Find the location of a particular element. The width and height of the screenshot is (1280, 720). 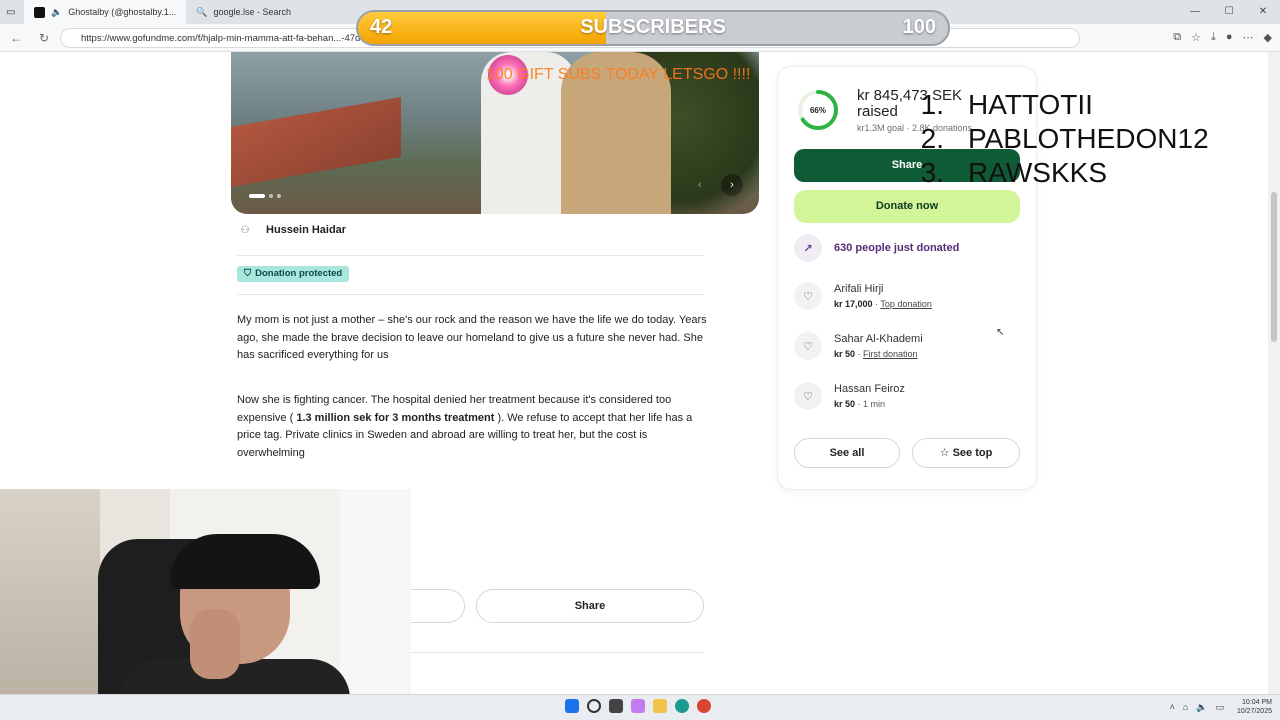

donor-name: Sahar Al-Khademi is located at coordinates (878, 339).